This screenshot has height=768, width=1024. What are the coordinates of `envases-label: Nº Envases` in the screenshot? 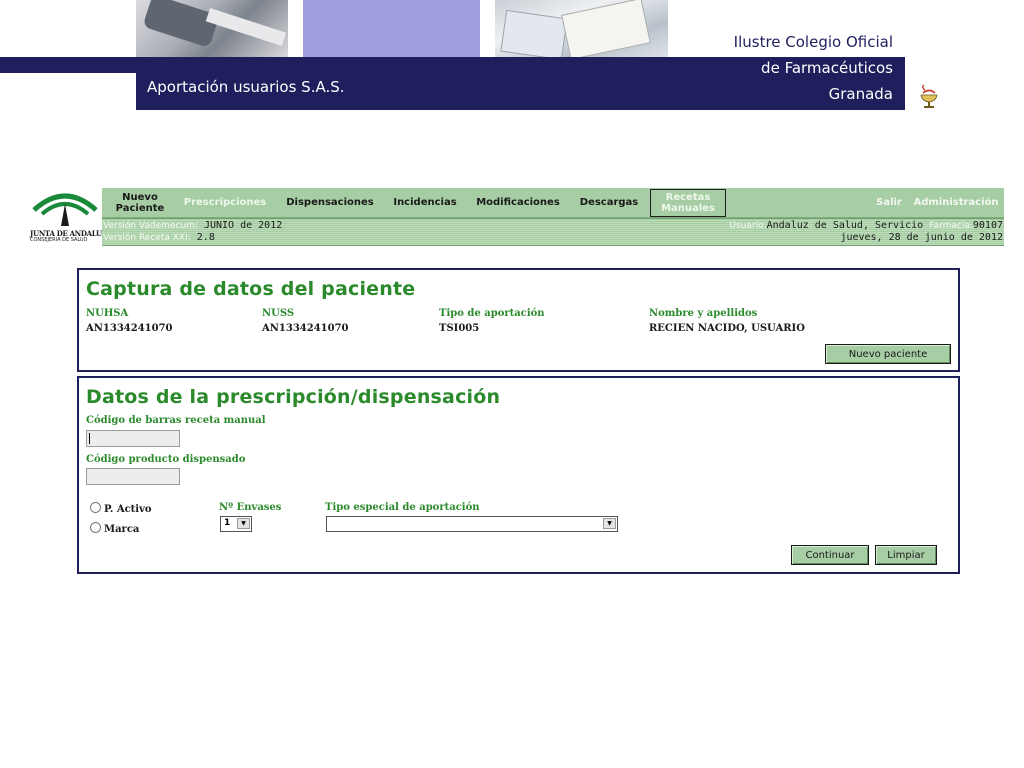 It's located at (250, 507).